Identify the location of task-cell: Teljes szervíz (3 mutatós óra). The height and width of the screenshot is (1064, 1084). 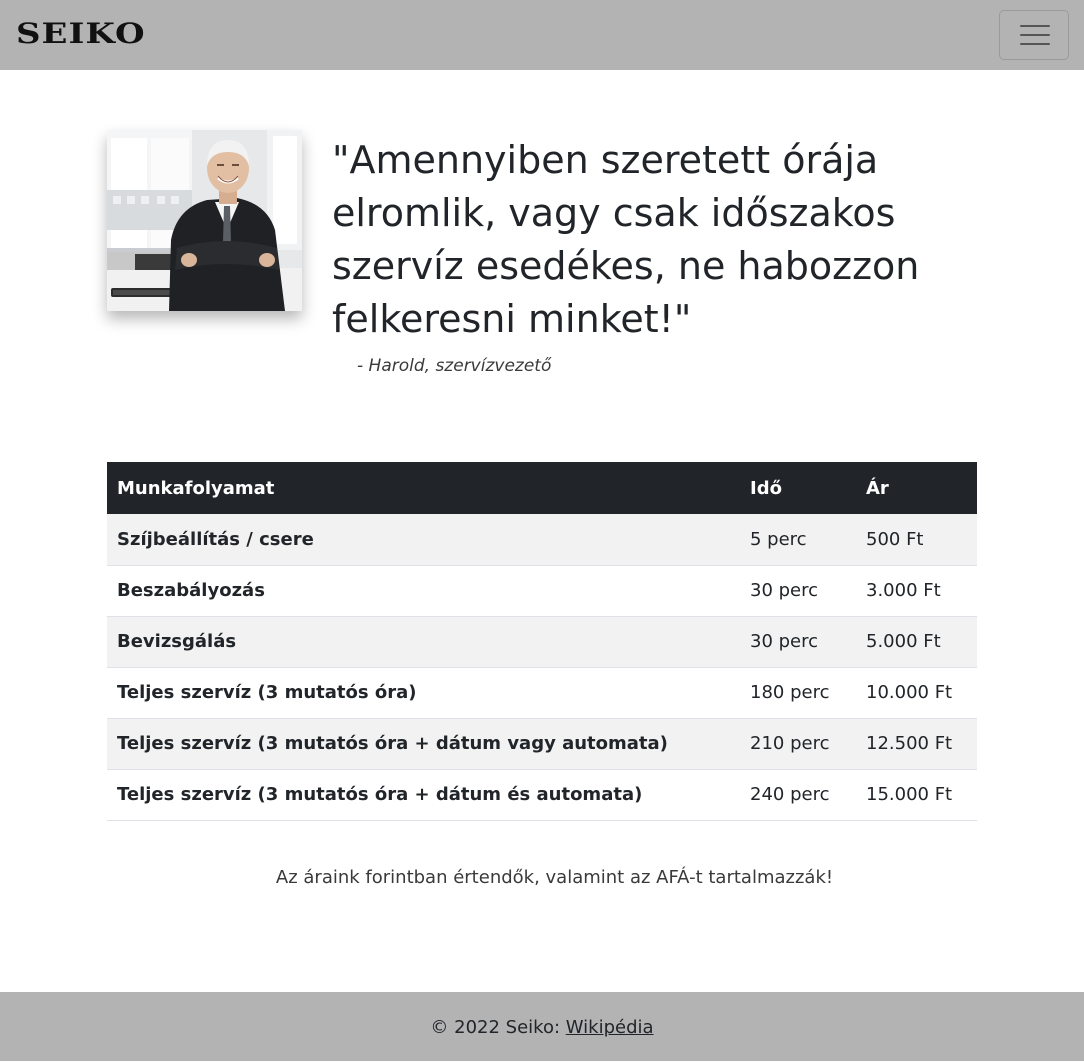
(423, 693).